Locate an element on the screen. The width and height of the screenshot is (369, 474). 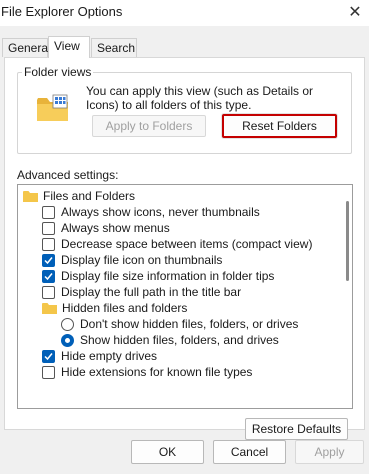
tree-folder-hidden-files: Hidden files and folders is located at coordinates (114, 308).